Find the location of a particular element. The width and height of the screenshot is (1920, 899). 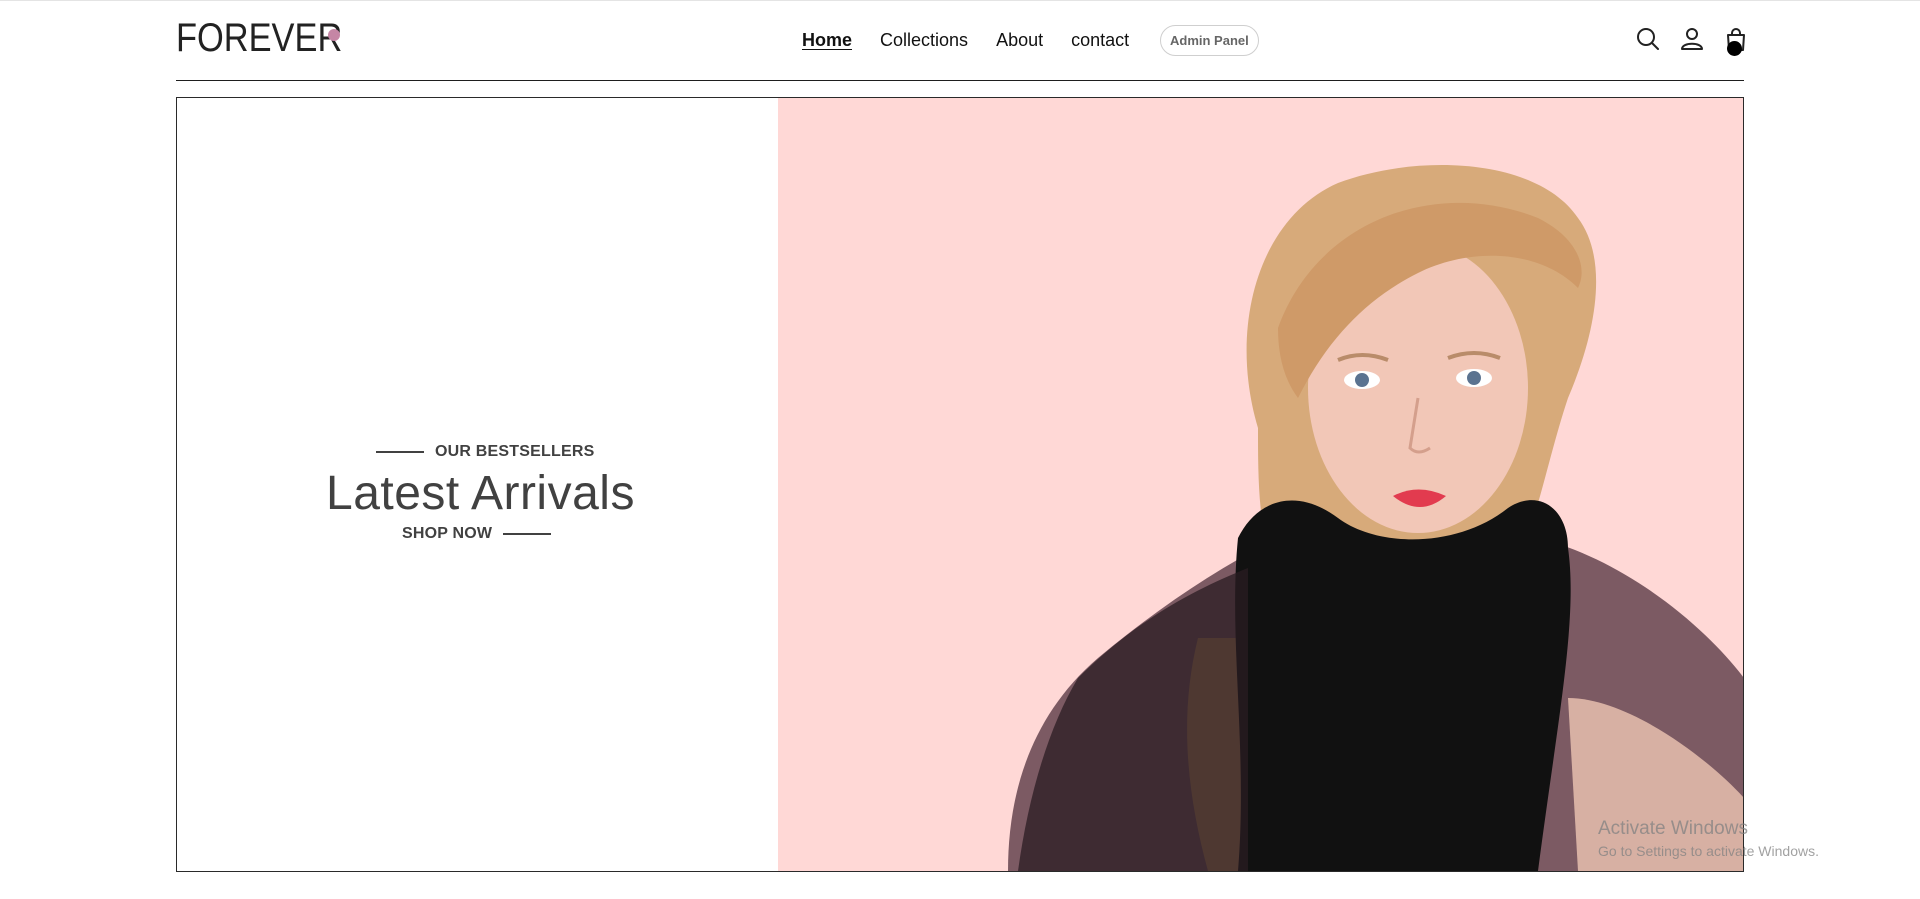

nav-link-collections: Collections is located at coordinates (924, 40).